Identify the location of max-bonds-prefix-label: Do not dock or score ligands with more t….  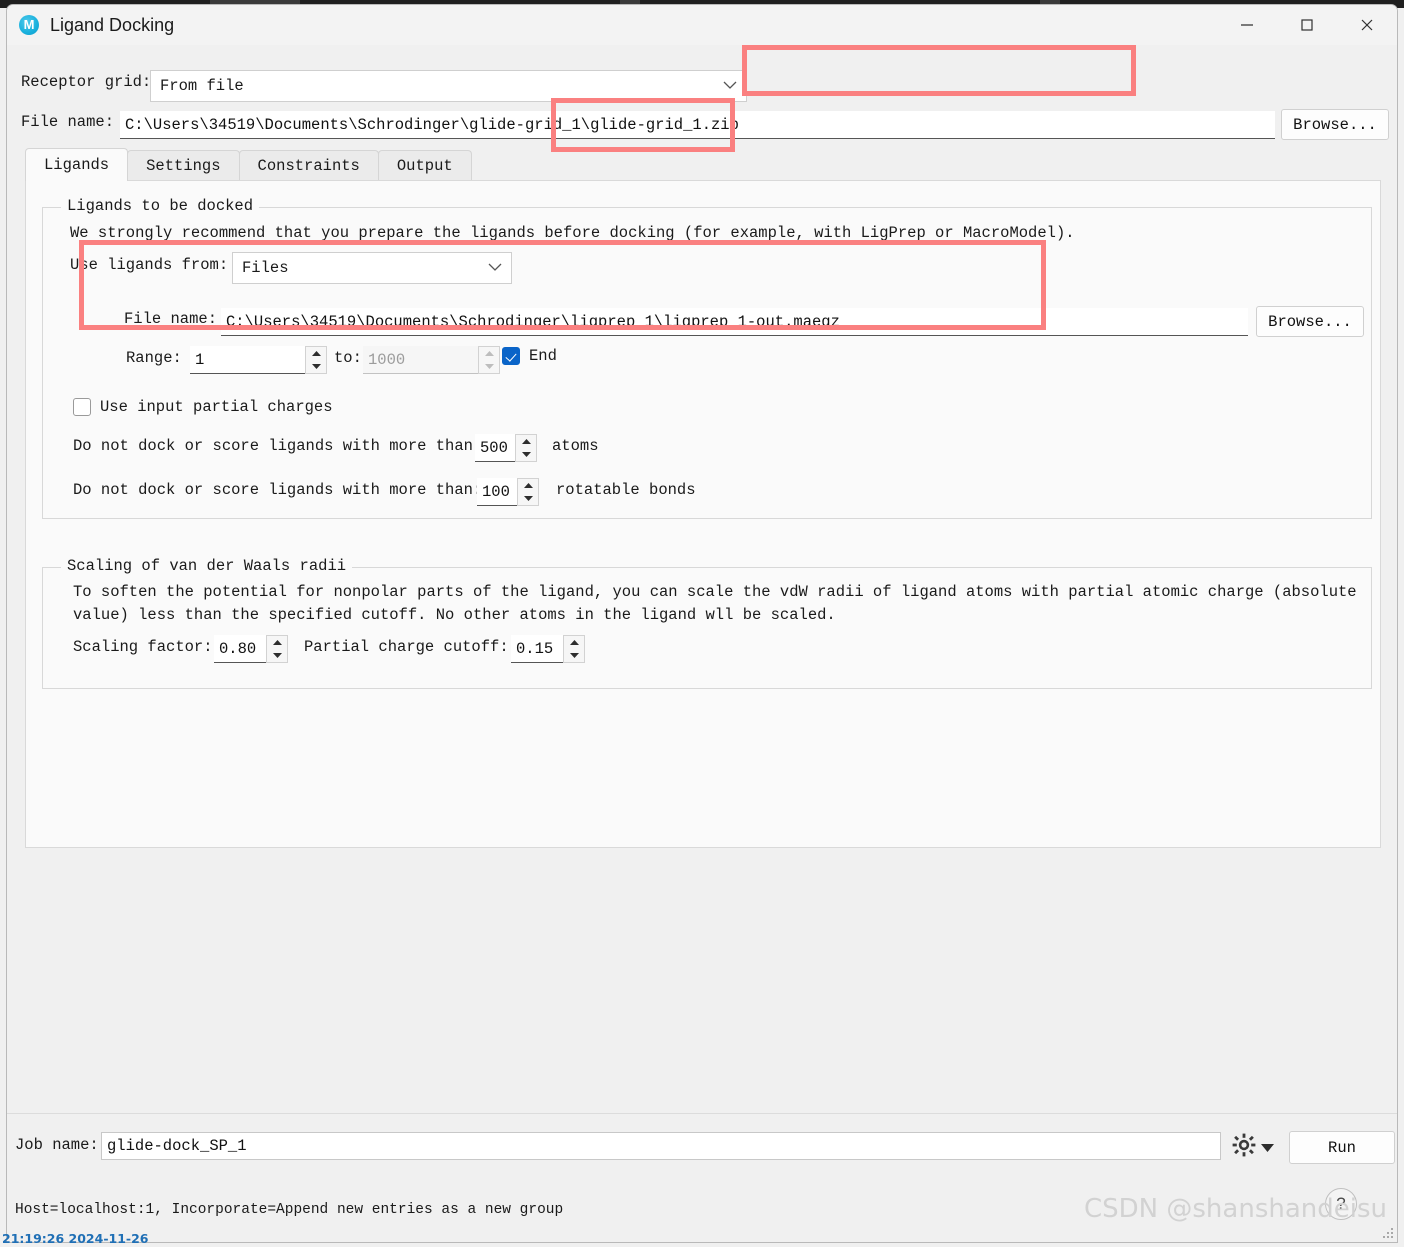
(278, 490).